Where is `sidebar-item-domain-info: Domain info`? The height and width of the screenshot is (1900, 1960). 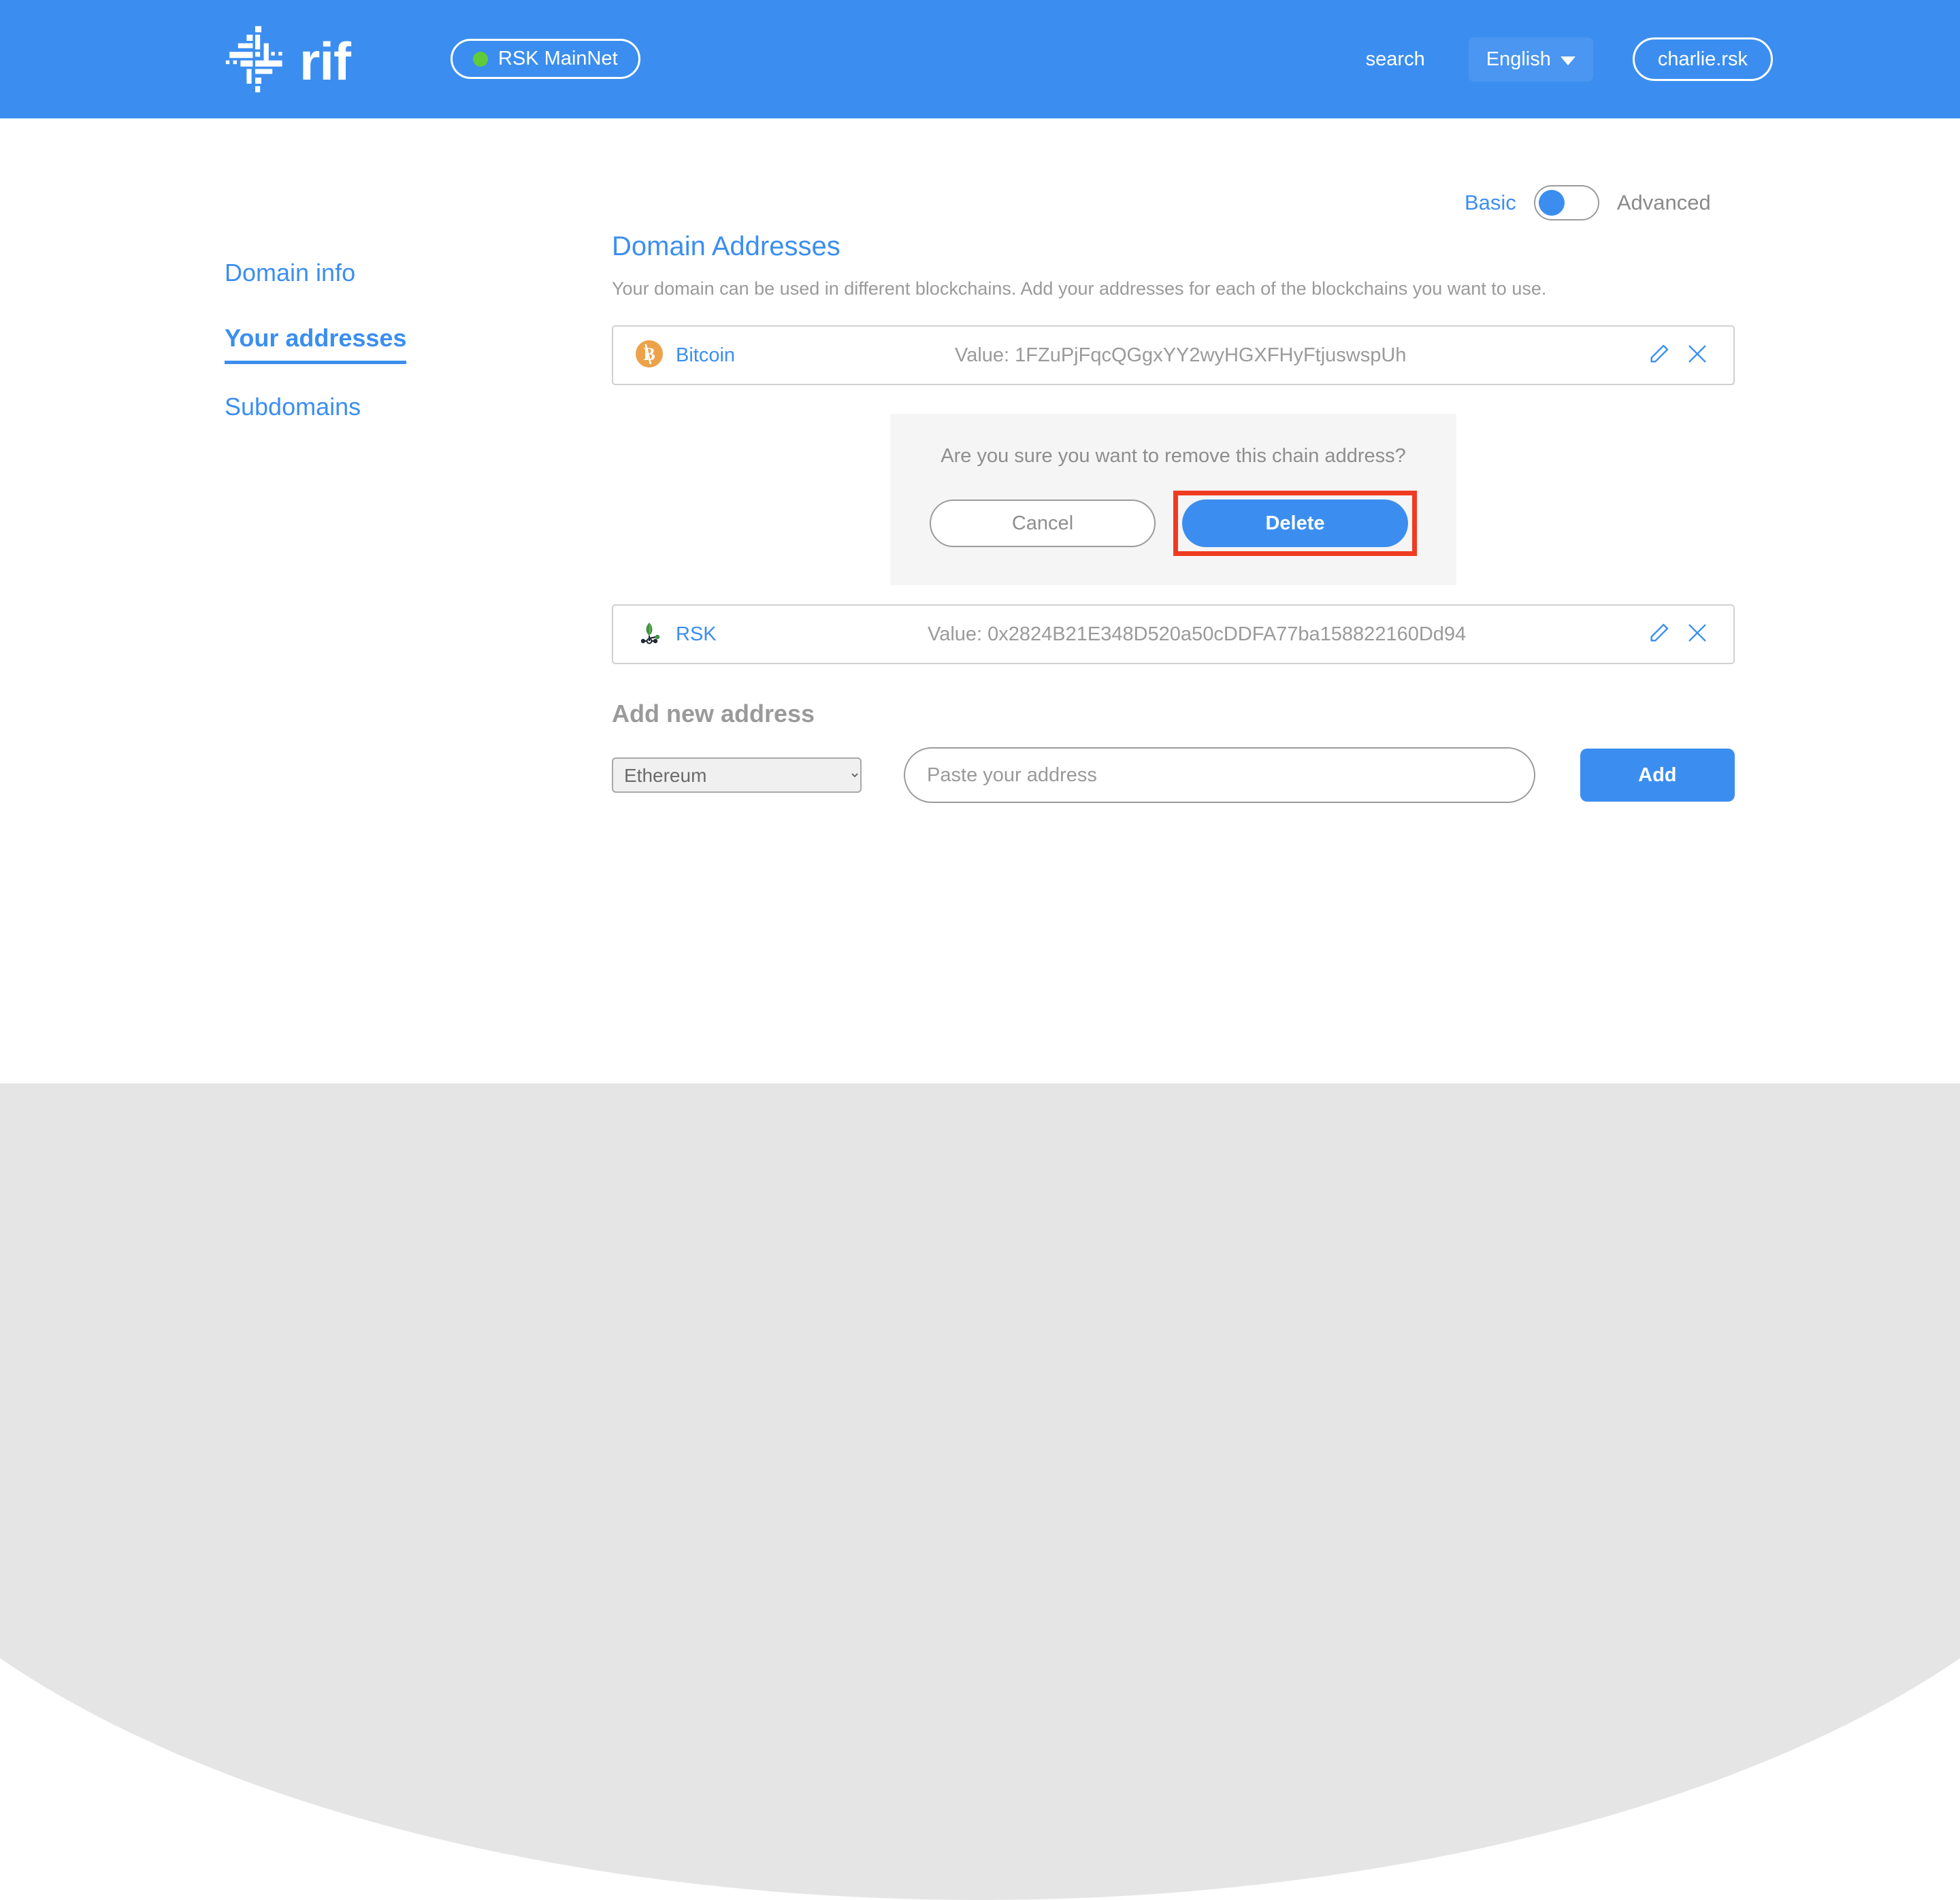
sidebar-item-domain-info: Domain info is located at coordinates (290, 275).